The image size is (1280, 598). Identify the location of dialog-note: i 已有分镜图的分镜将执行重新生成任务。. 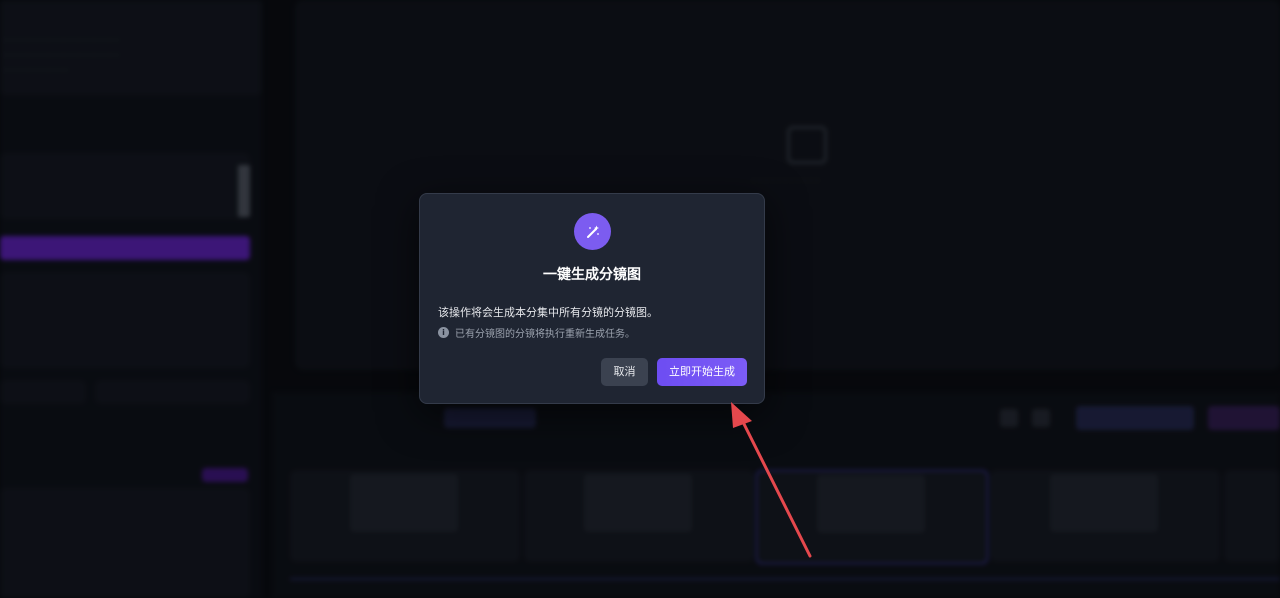
(536, 332).